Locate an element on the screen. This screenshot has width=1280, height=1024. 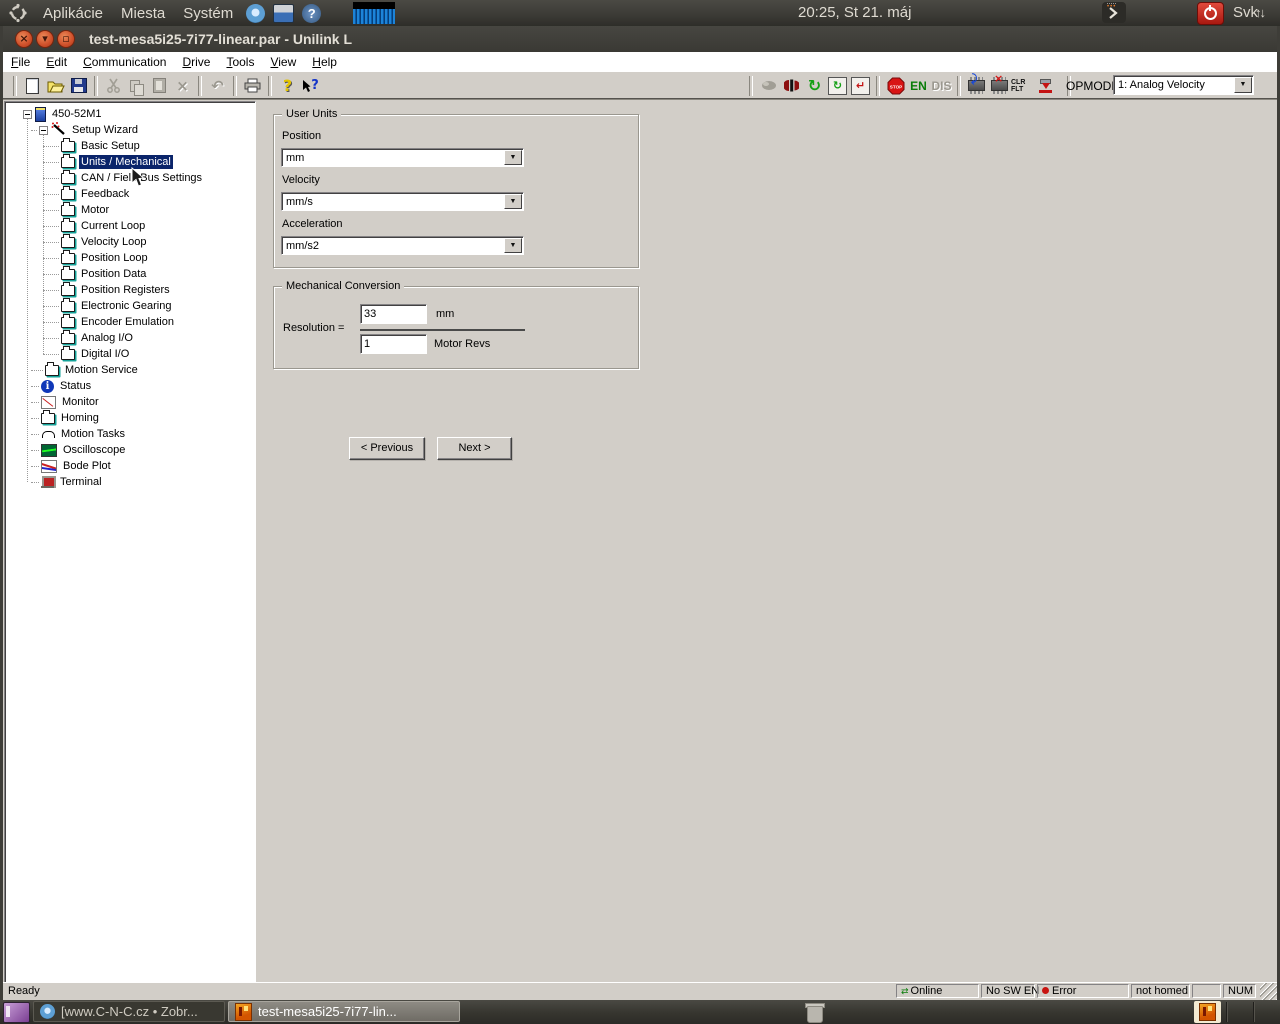
tray-unilink-urgent-icon is located at coordinates (1207, 1012).